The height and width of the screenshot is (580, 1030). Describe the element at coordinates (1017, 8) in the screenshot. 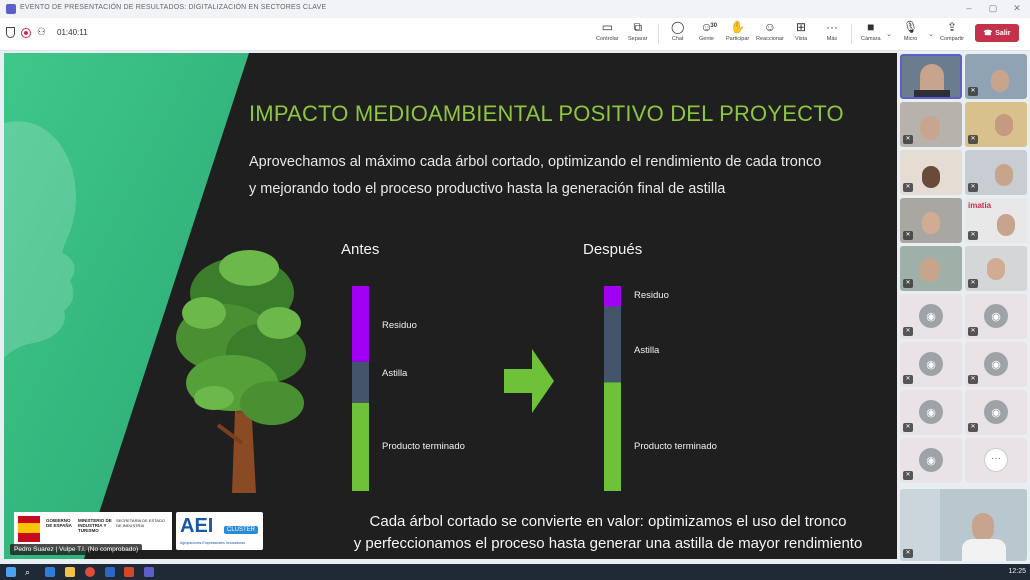

I see `close-icon: ✕` at that location.